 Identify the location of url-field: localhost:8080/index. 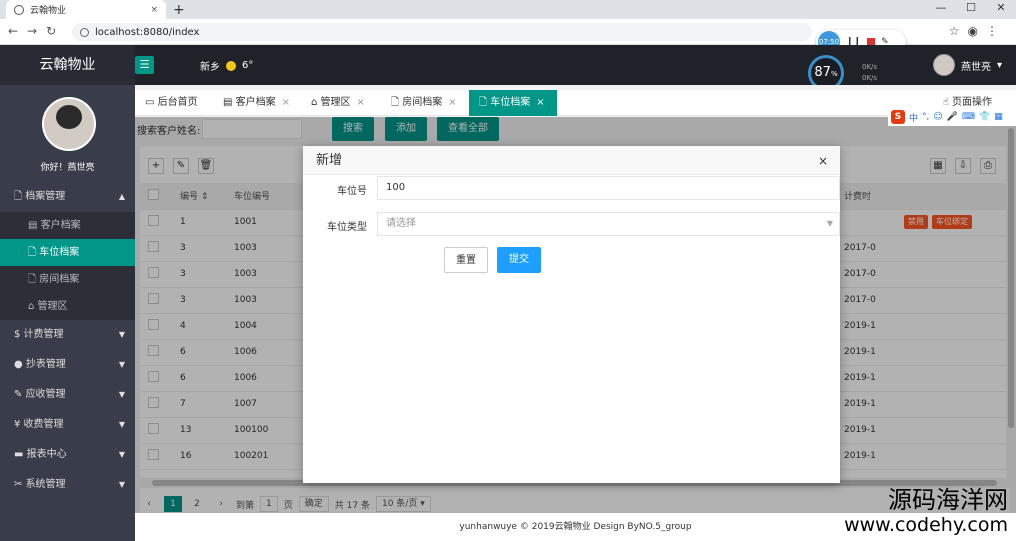
(442, 32).